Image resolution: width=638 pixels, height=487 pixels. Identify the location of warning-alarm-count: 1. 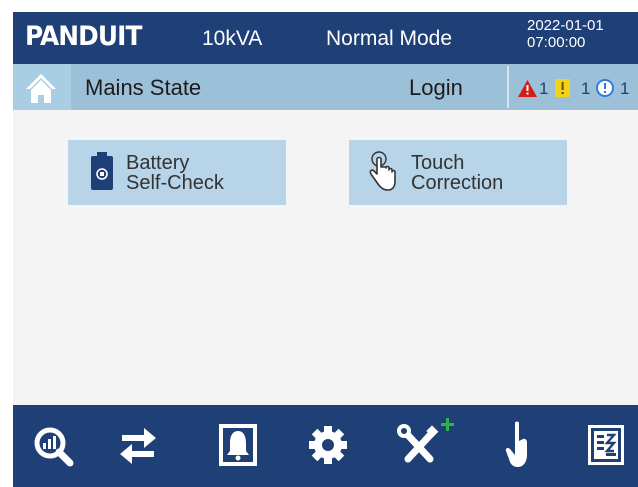
(586, 88).